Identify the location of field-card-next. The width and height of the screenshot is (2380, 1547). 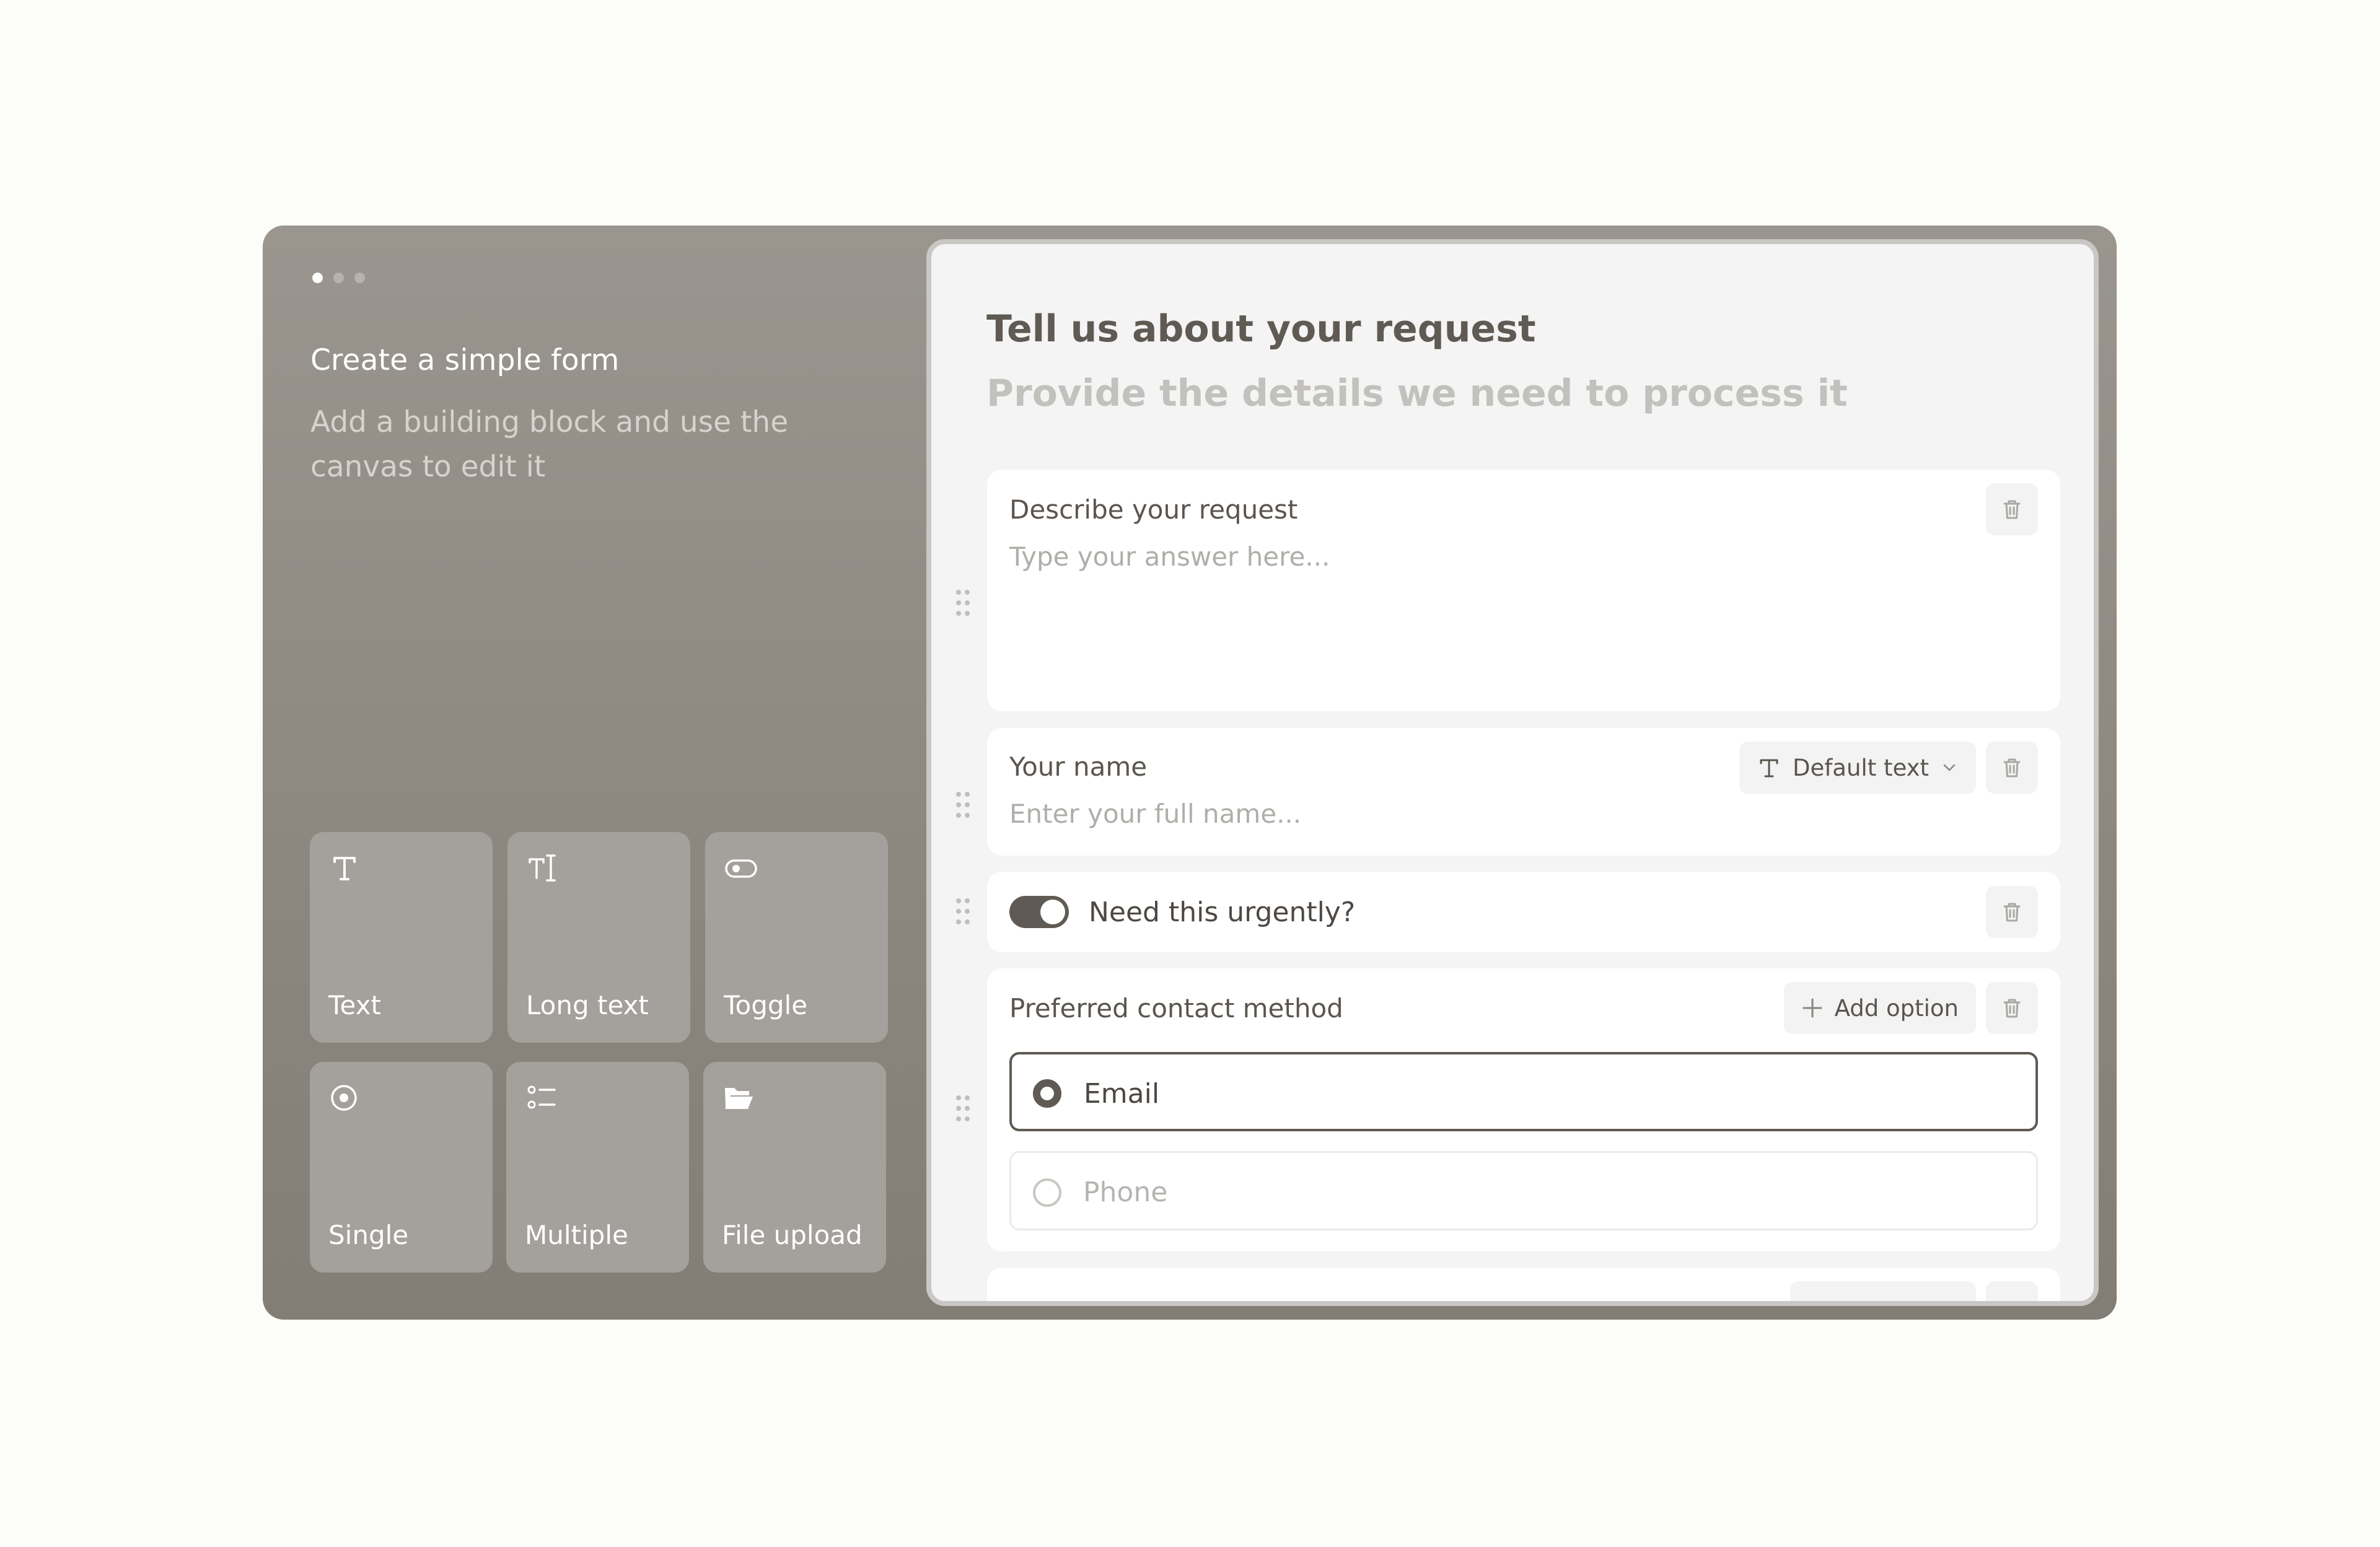
(1523, 1284).